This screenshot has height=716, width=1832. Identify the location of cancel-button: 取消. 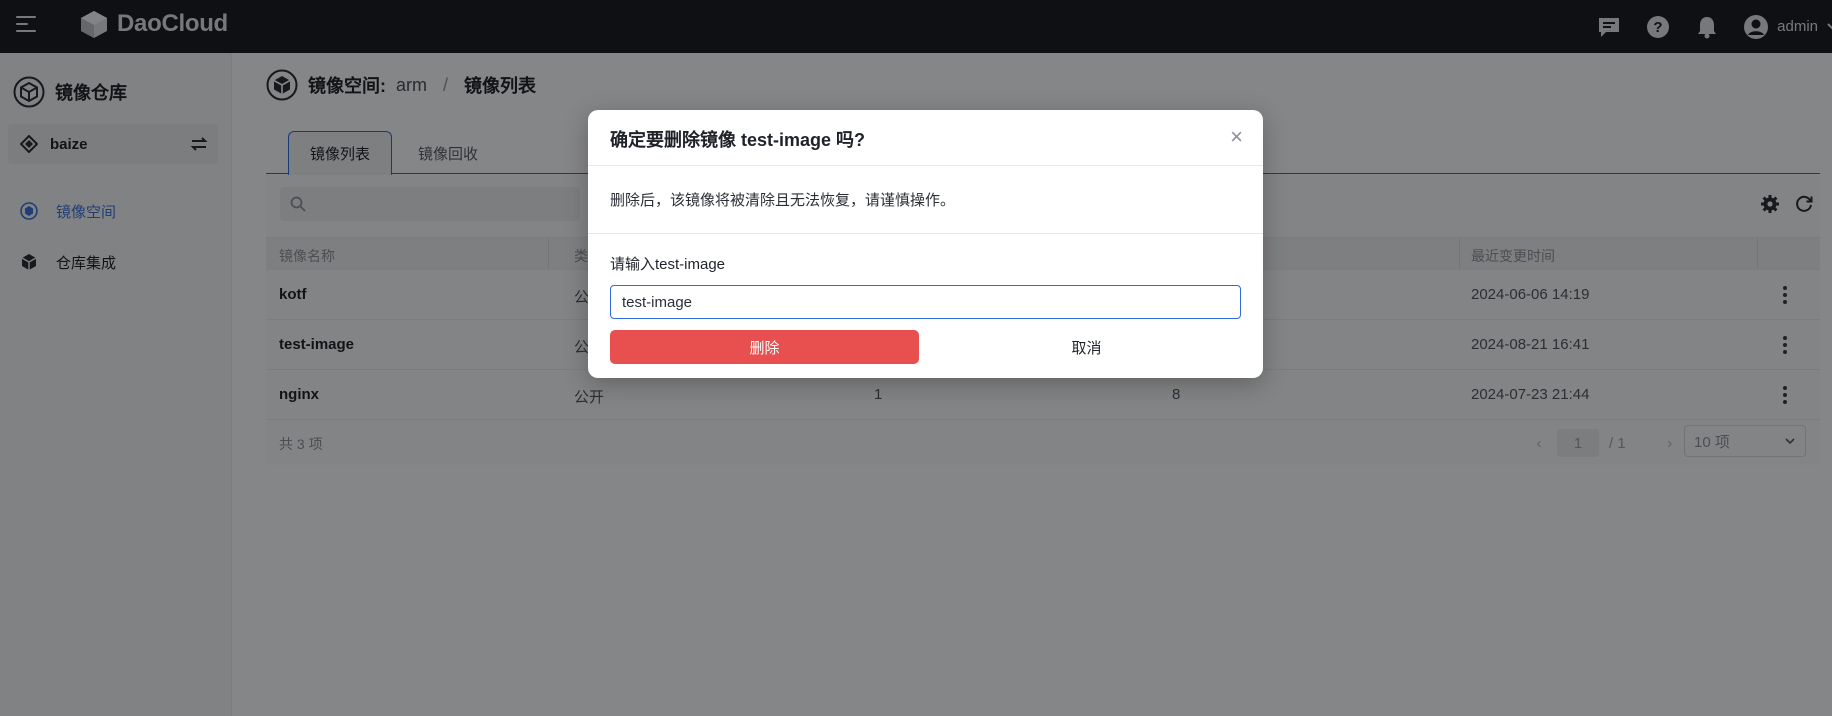
(1086, 347).